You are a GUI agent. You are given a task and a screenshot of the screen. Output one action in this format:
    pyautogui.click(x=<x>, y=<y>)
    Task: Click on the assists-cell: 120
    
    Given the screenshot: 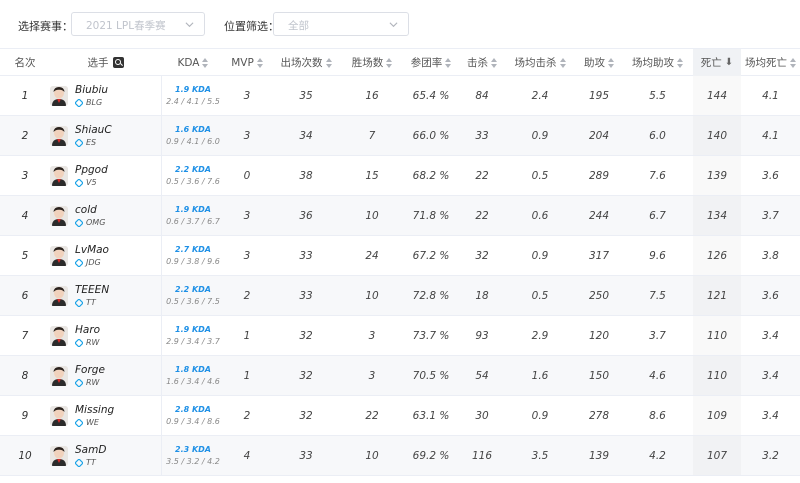 What is the action you would take?
    pyautogui.click(x=599, y=335)
    